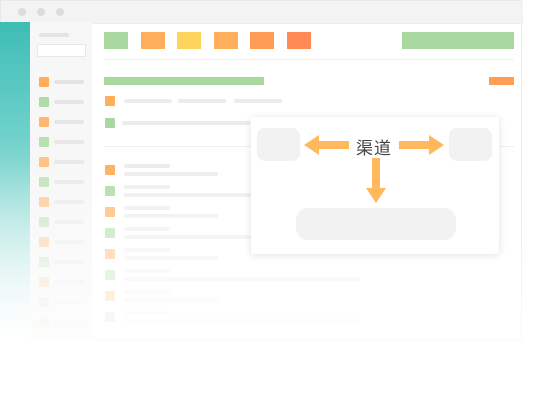  I want to click on title-bar, so click(262, 12).